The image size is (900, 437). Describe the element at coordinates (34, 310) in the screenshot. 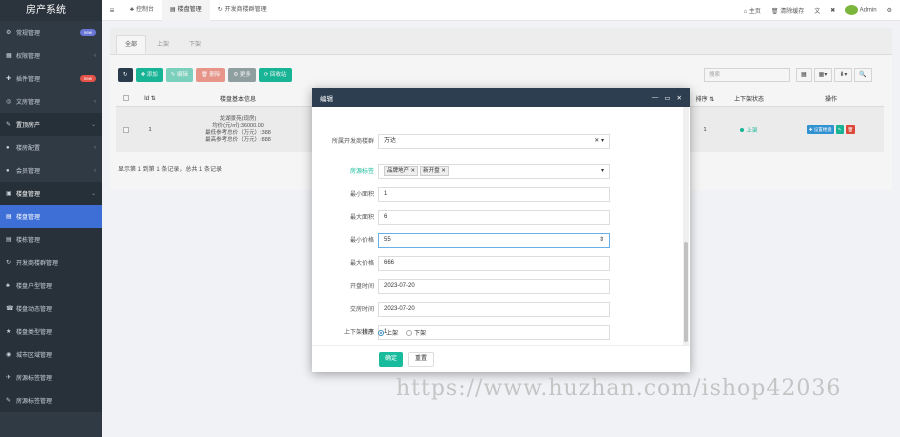

I see `sidebar-item-label: 楼盘动态管理` at that location.